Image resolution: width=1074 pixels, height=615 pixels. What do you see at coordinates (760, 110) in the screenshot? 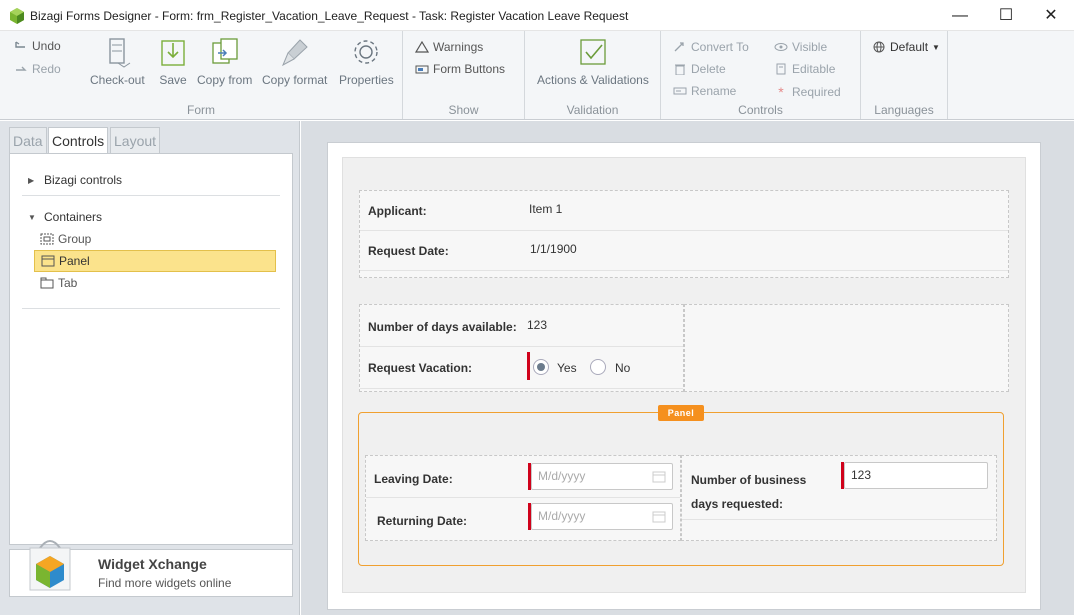
I see `controls-group-label: Controls` at bounding box center [760, 110].